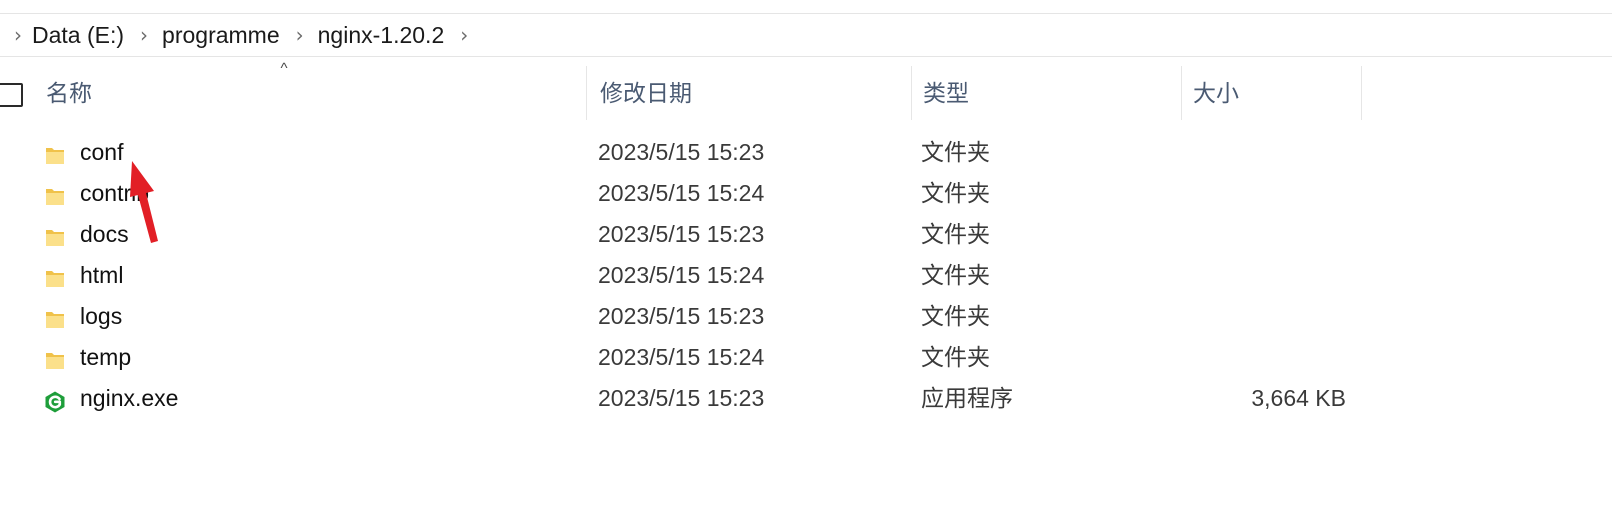  What do you see at coordinates (102, 275) in the screenshot?
I see `file-name: html` at bounding box center [102, 275].